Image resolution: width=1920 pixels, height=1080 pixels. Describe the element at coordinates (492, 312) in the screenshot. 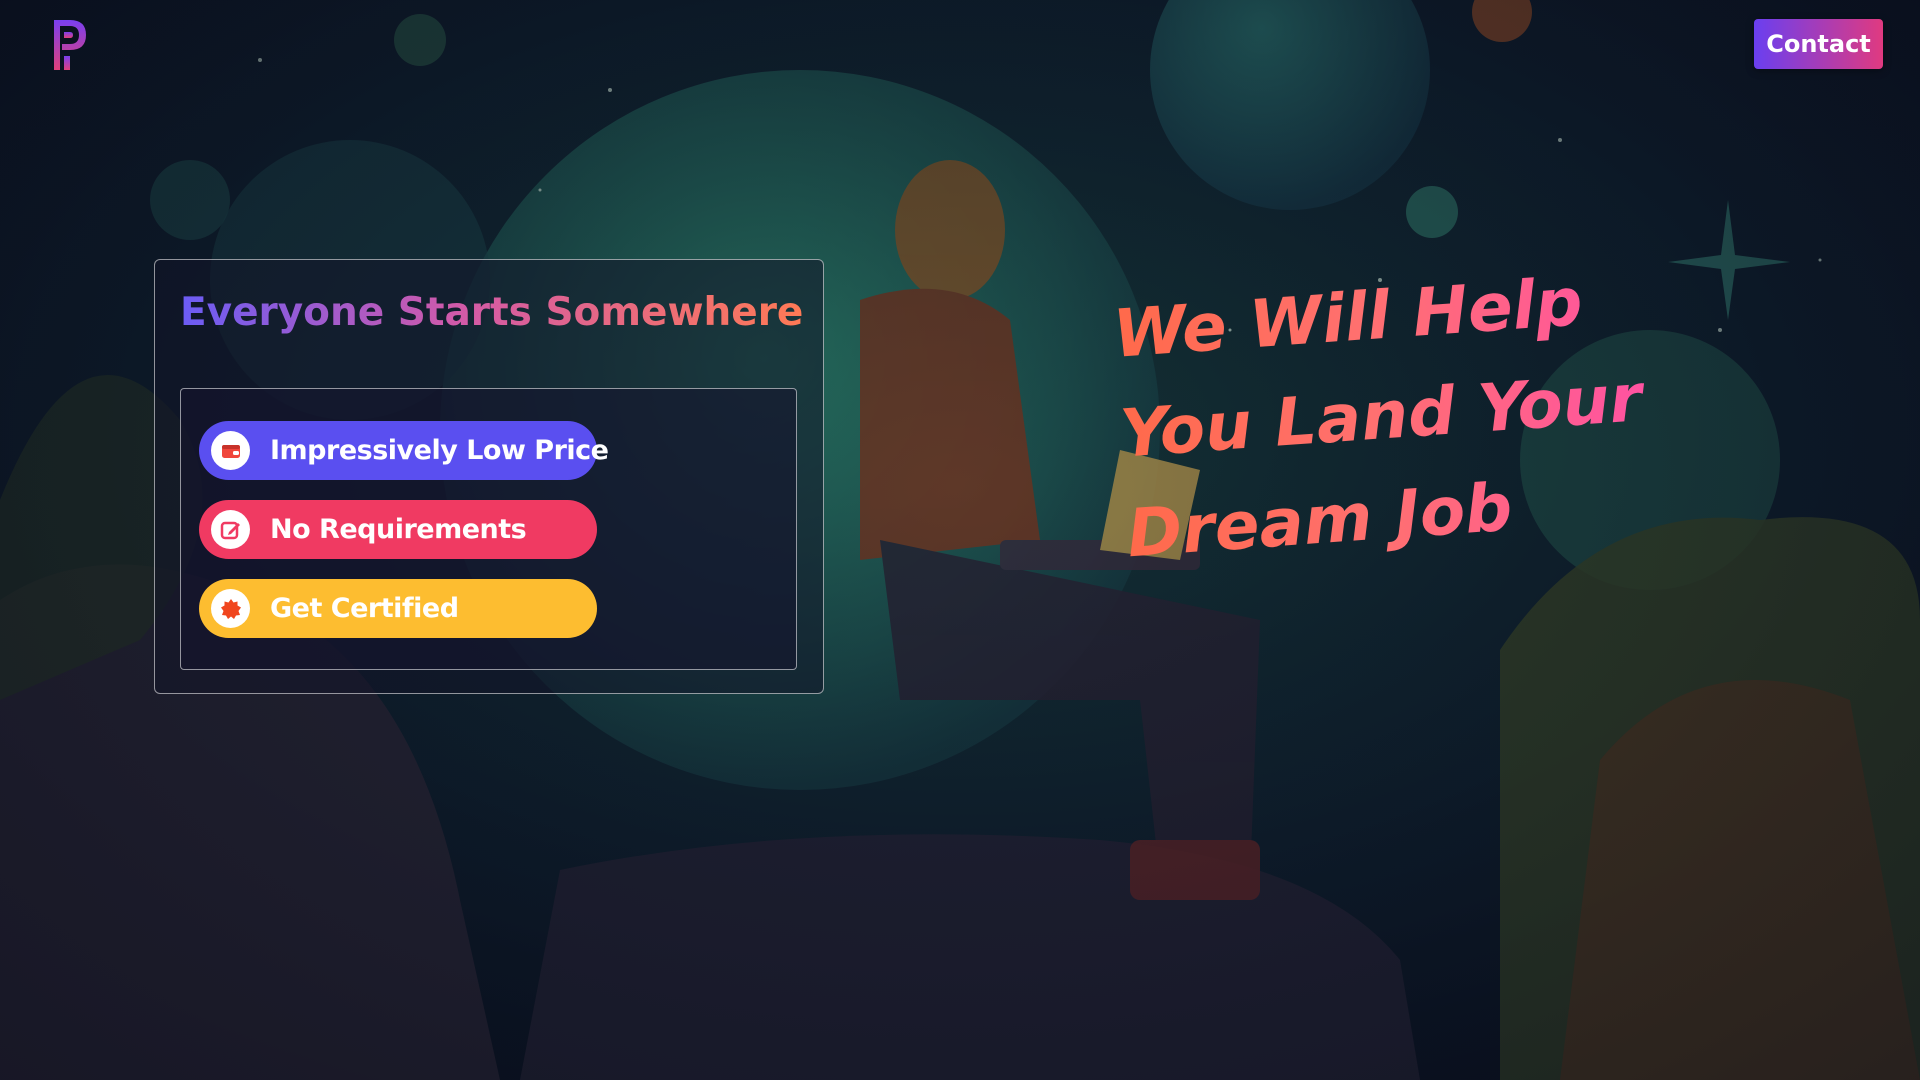

I see `card-title: Everyone Starts Somewhere` at that location.